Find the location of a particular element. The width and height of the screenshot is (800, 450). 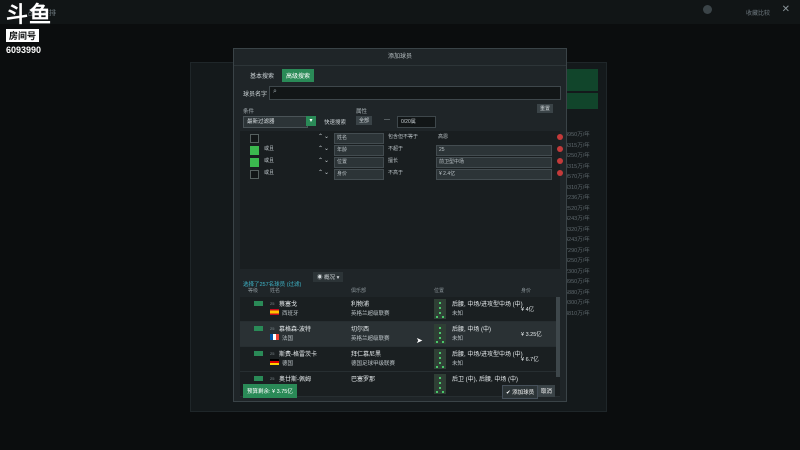

background-value-item: 4950万/年 is located at coordinates (577, 135).